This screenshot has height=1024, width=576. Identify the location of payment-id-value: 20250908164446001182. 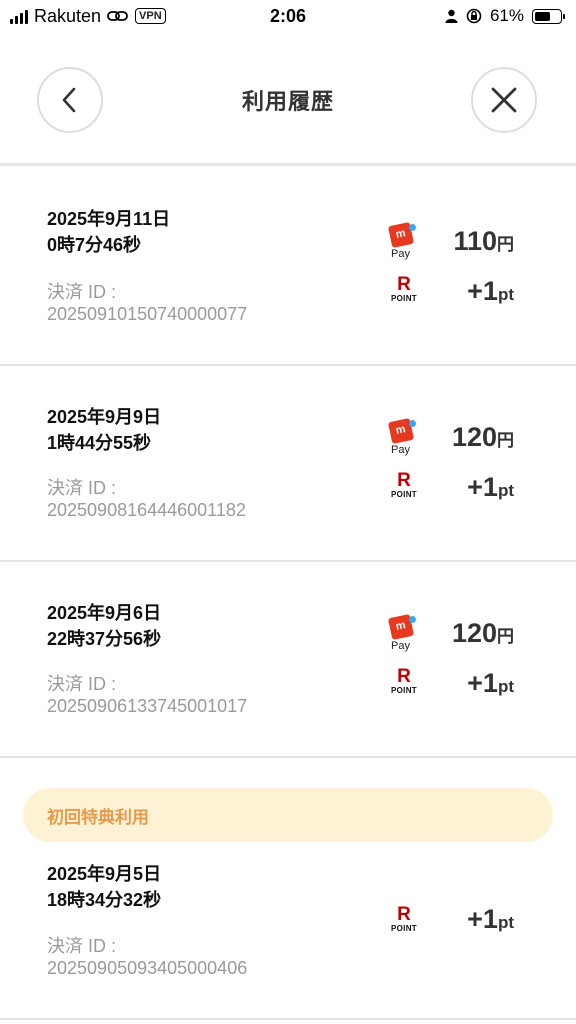
(146, 510).